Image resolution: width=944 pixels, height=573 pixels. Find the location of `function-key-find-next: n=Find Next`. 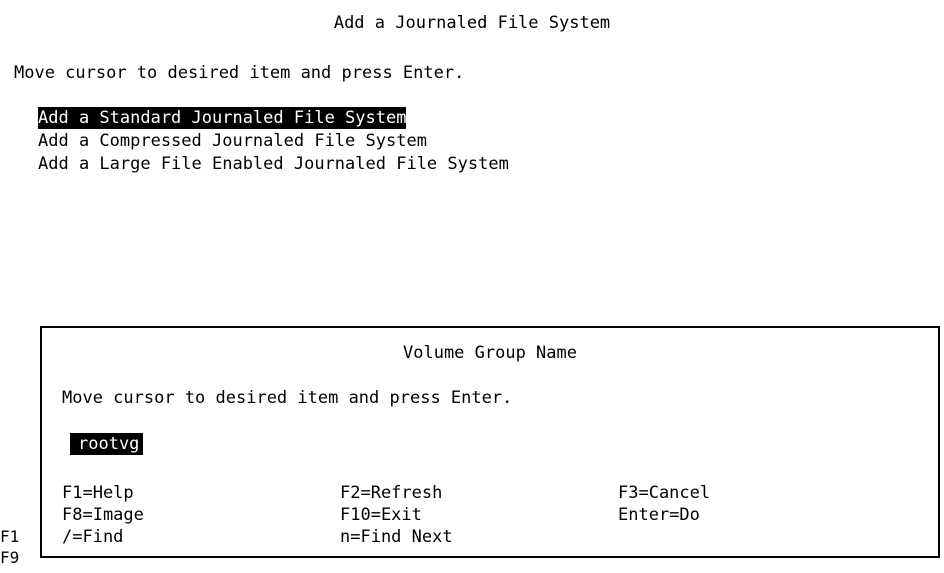

function-key-find-next: n=Find Next is located at coordinates (396, 537).